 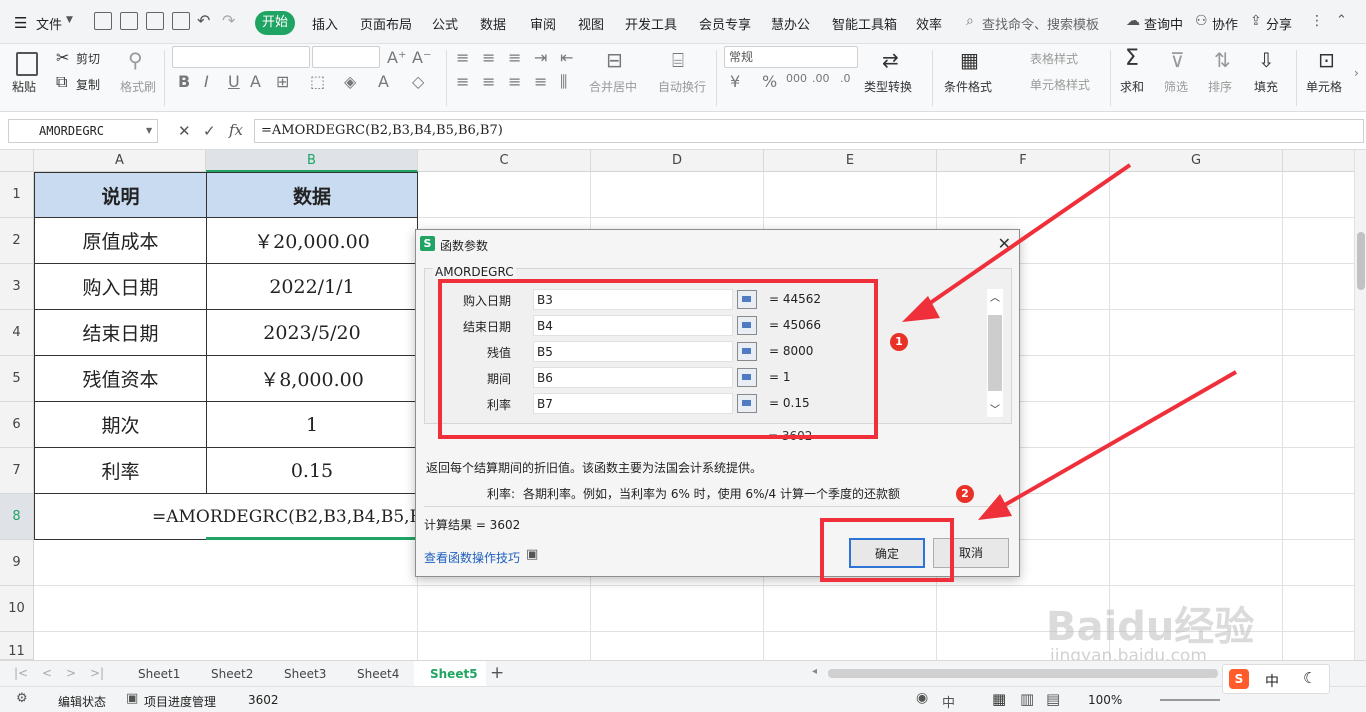 I want to click on arrow-1-line, so click(x=1025, y=237).